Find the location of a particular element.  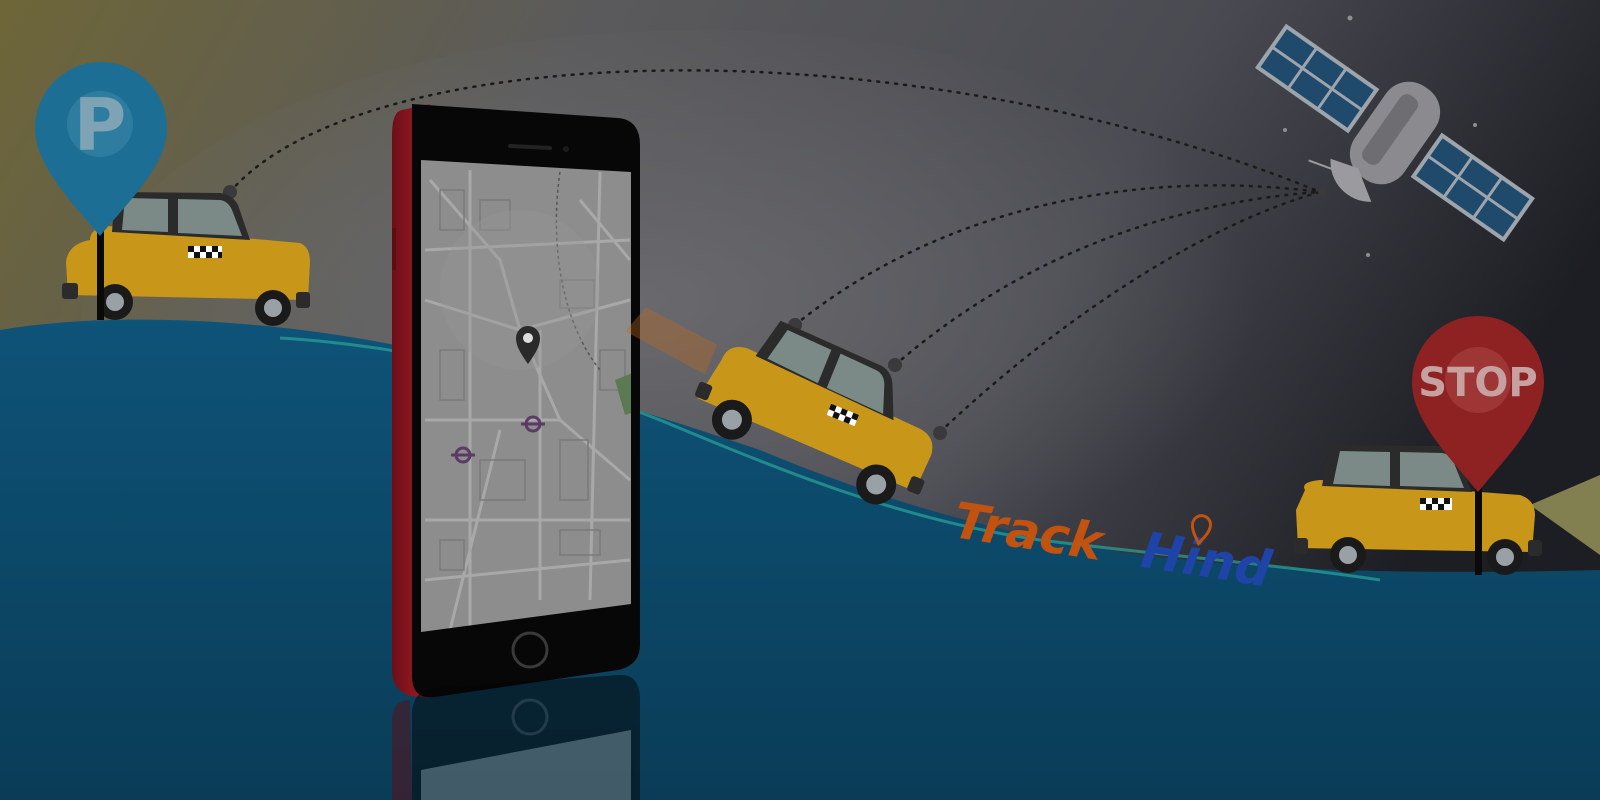

phone-volume-button is located at coordinates (394, 249).